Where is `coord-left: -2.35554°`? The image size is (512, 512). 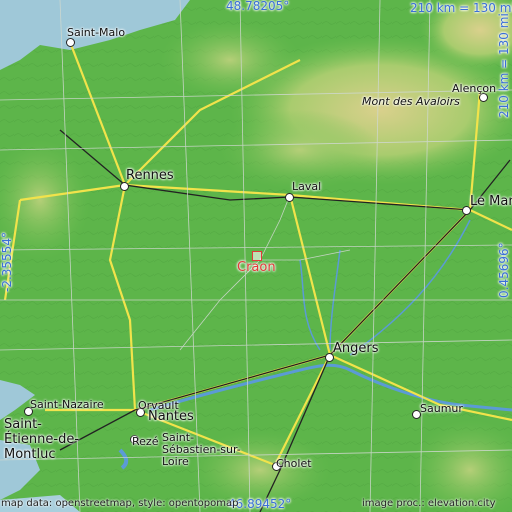
coord-left: -2.35554° is located at coordinates (7, 262).